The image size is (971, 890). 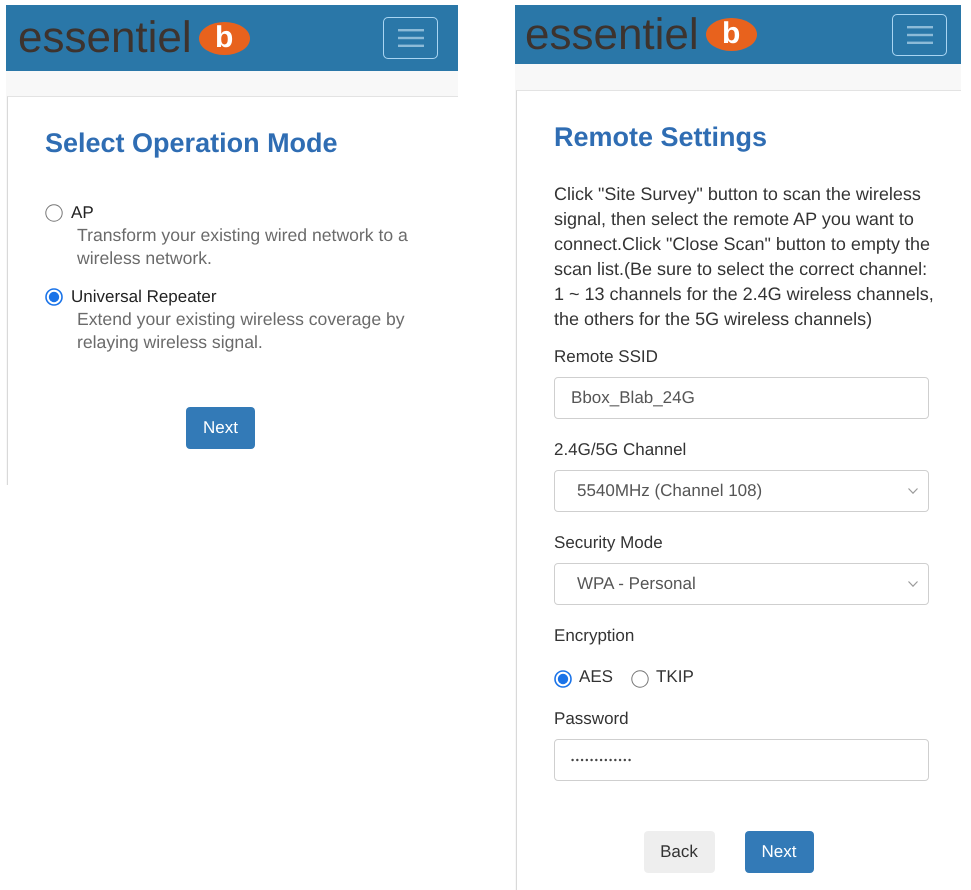 I want to click on option-description: Transform your existing wired network to a wireless network., so click(x=243, y=247).